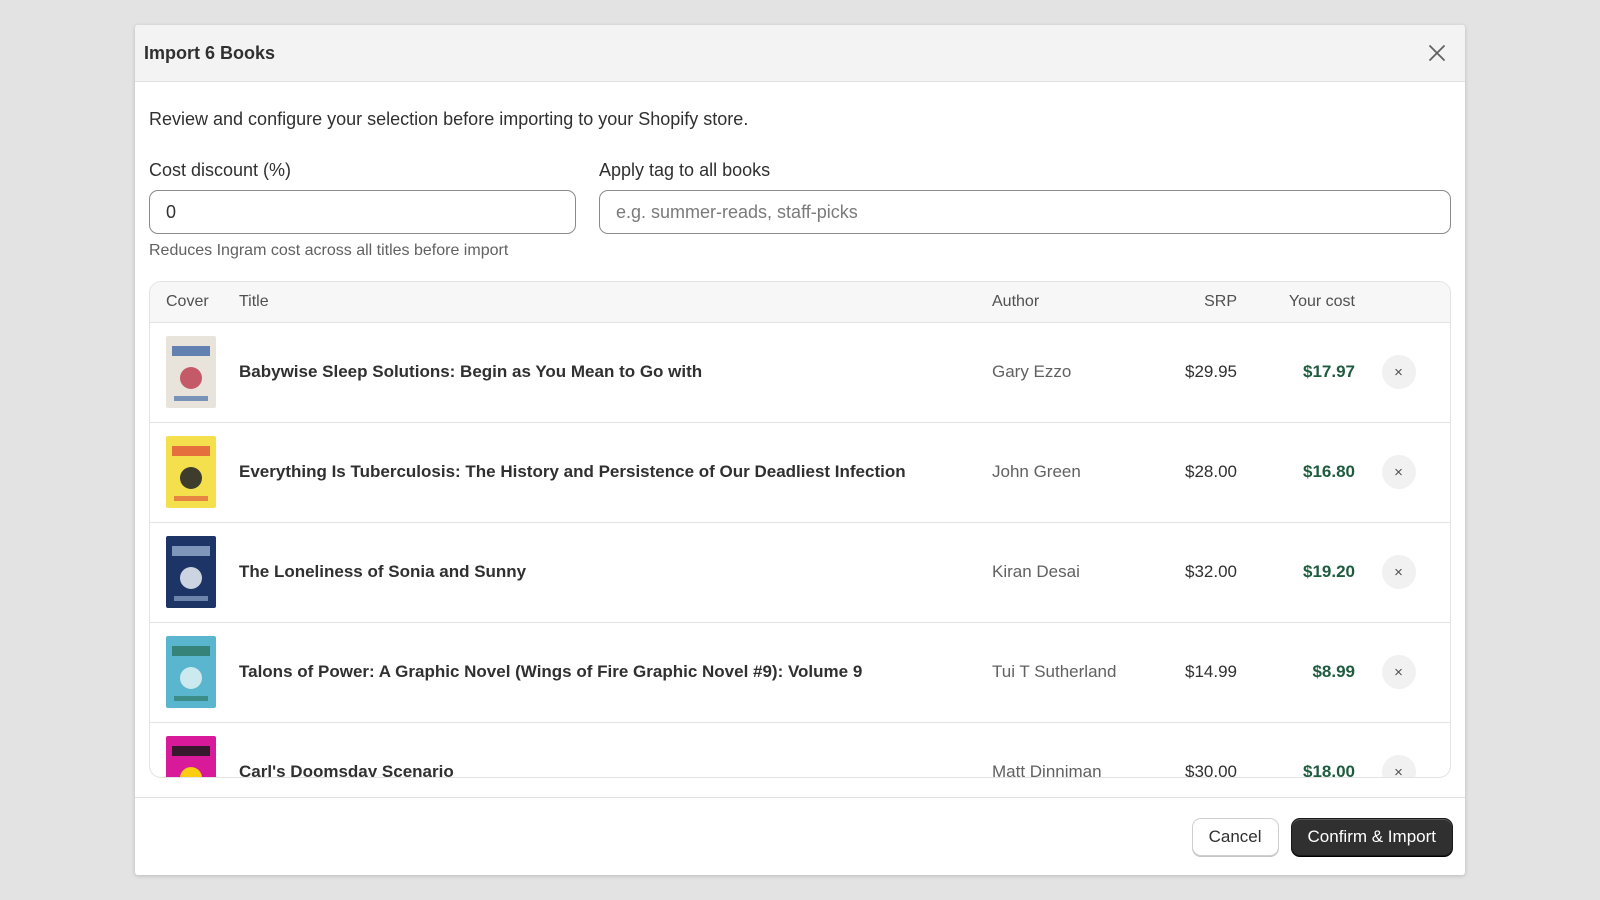  Describe the element at coordinates (1296, 672) in the screenshot. I see `book-cost: $8.99` at that location.